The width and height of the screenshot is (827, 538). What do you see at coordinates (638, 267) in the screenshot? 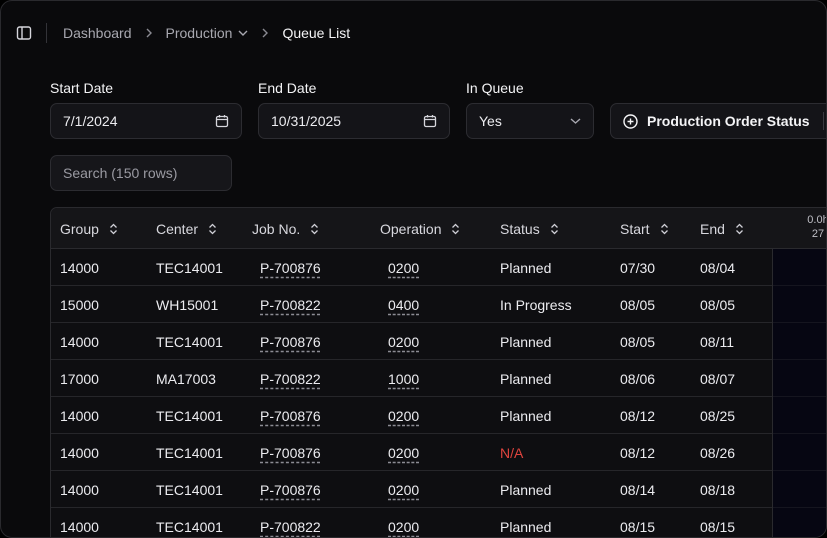
I see `cell-start: 07/30` at bounding box center [638, 267].